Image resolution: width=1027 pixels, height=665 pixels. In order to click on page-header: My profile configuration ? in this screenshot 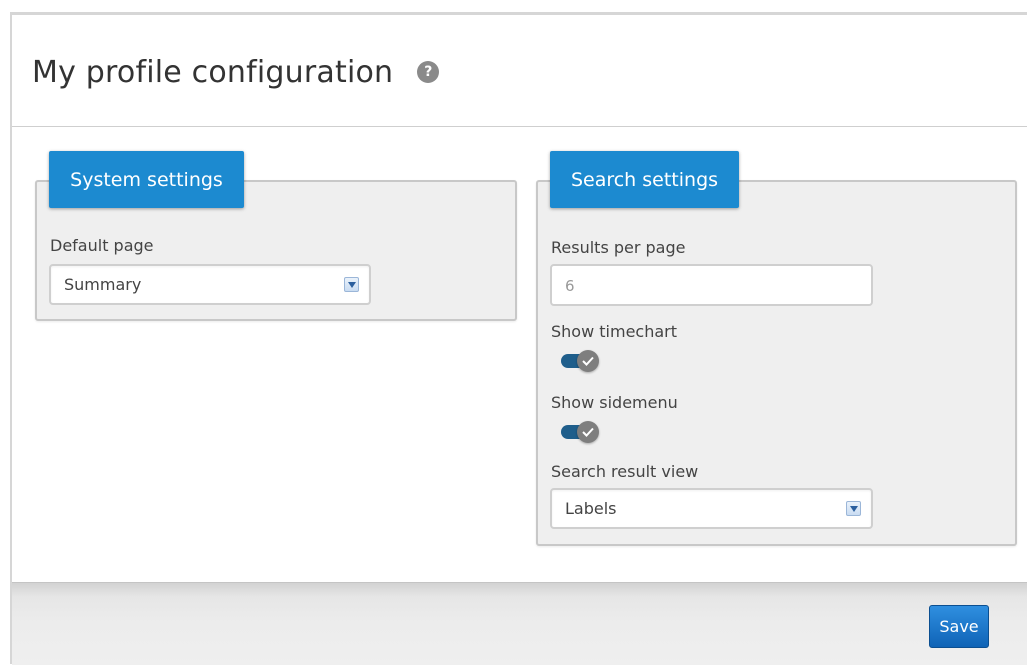, I will do `click(236, 72)`.